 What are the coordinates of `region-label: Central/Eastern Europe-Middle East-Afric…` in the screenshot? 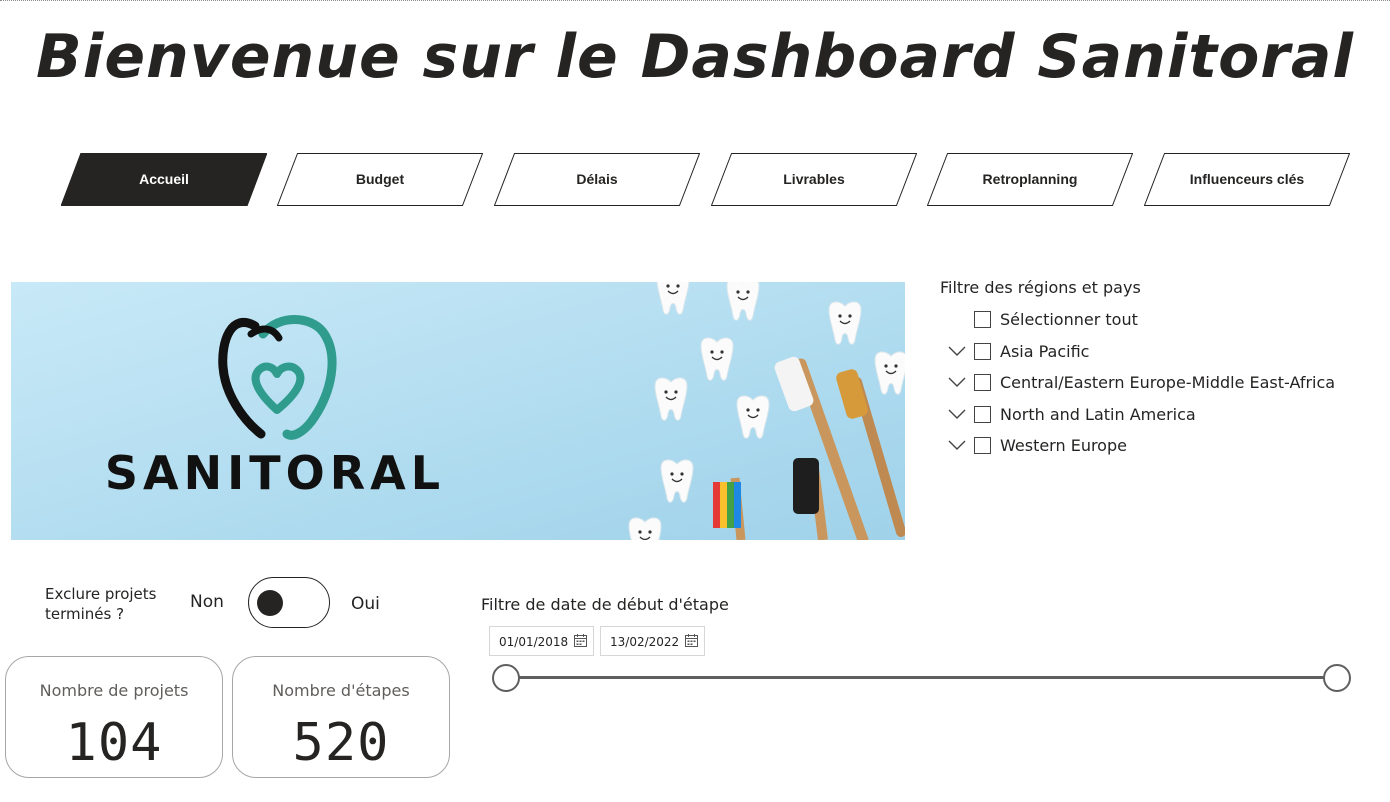 It's located at (1168, 382).